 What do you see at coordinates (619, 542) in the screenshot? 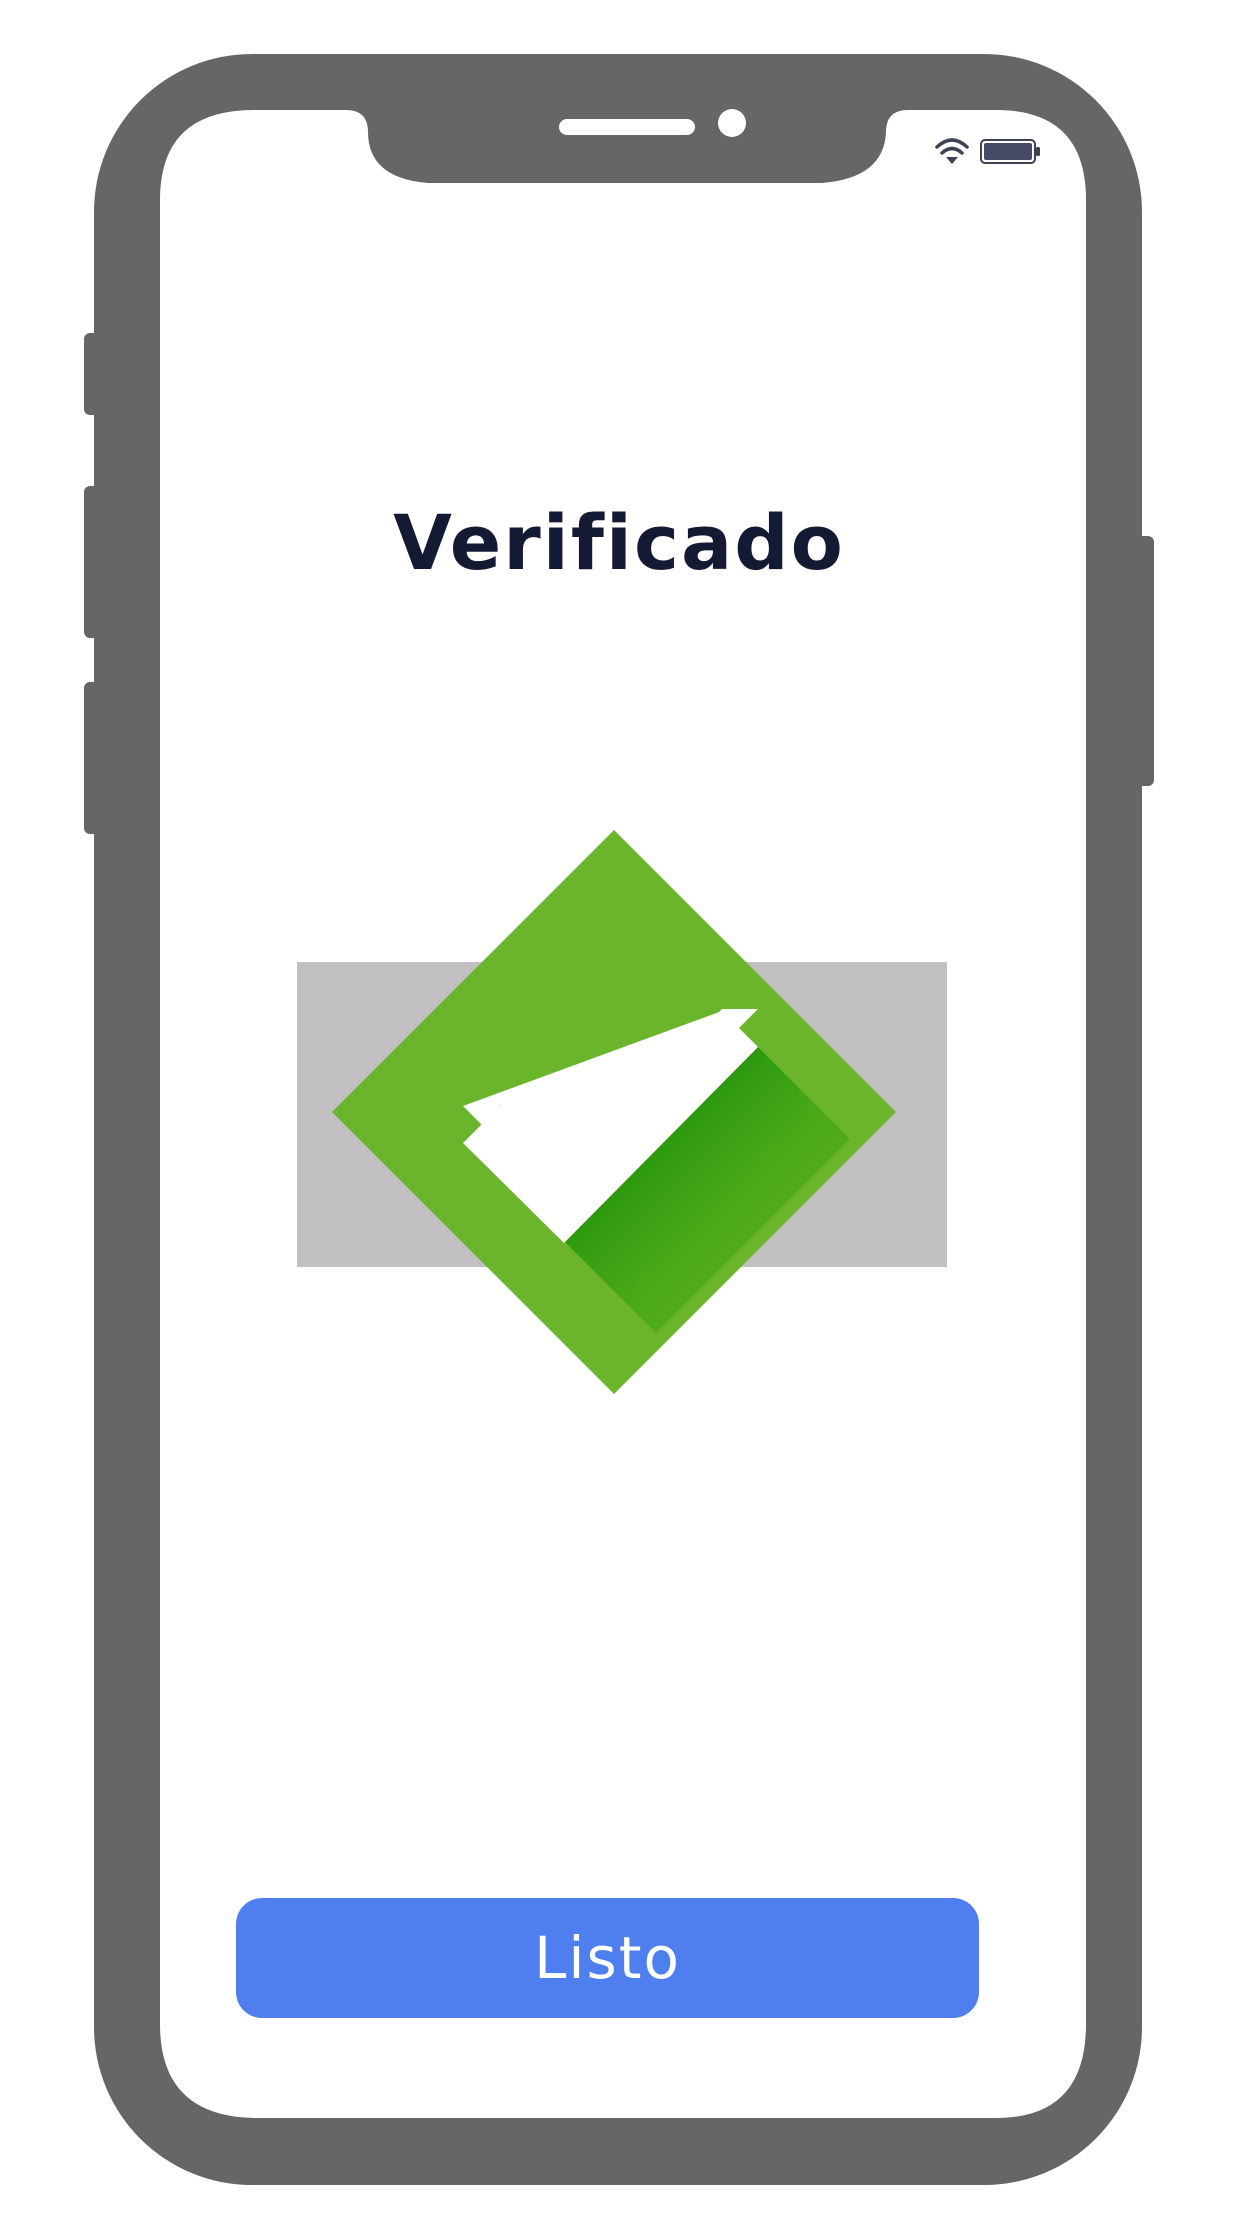
I see `page-title: Verificado` at bounding box center [619, 542].